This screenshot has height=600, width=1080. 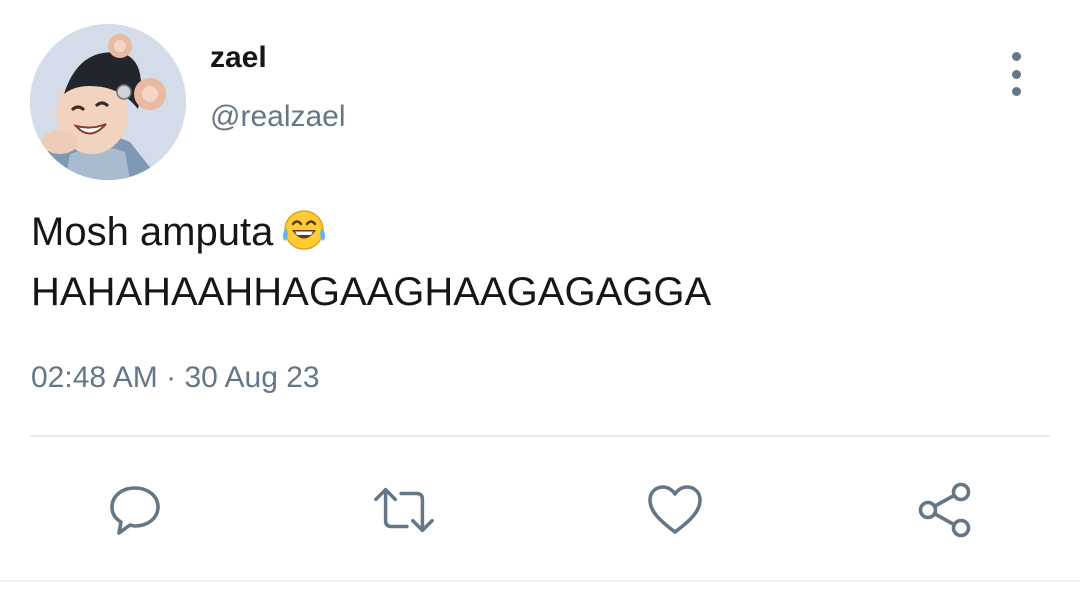 I want to click on bottom-divider, so click(x=540, y=581).